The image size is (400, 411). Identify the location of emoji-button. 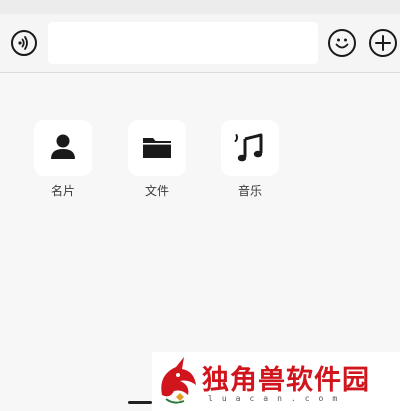
(342, 43).